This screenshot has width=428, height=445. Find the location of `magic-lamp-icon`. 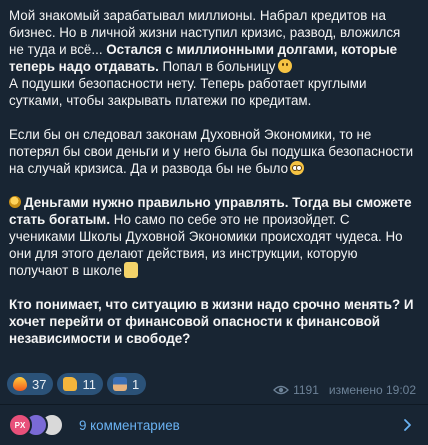

magic-lamp-icon is located at coordinates (130, 270).